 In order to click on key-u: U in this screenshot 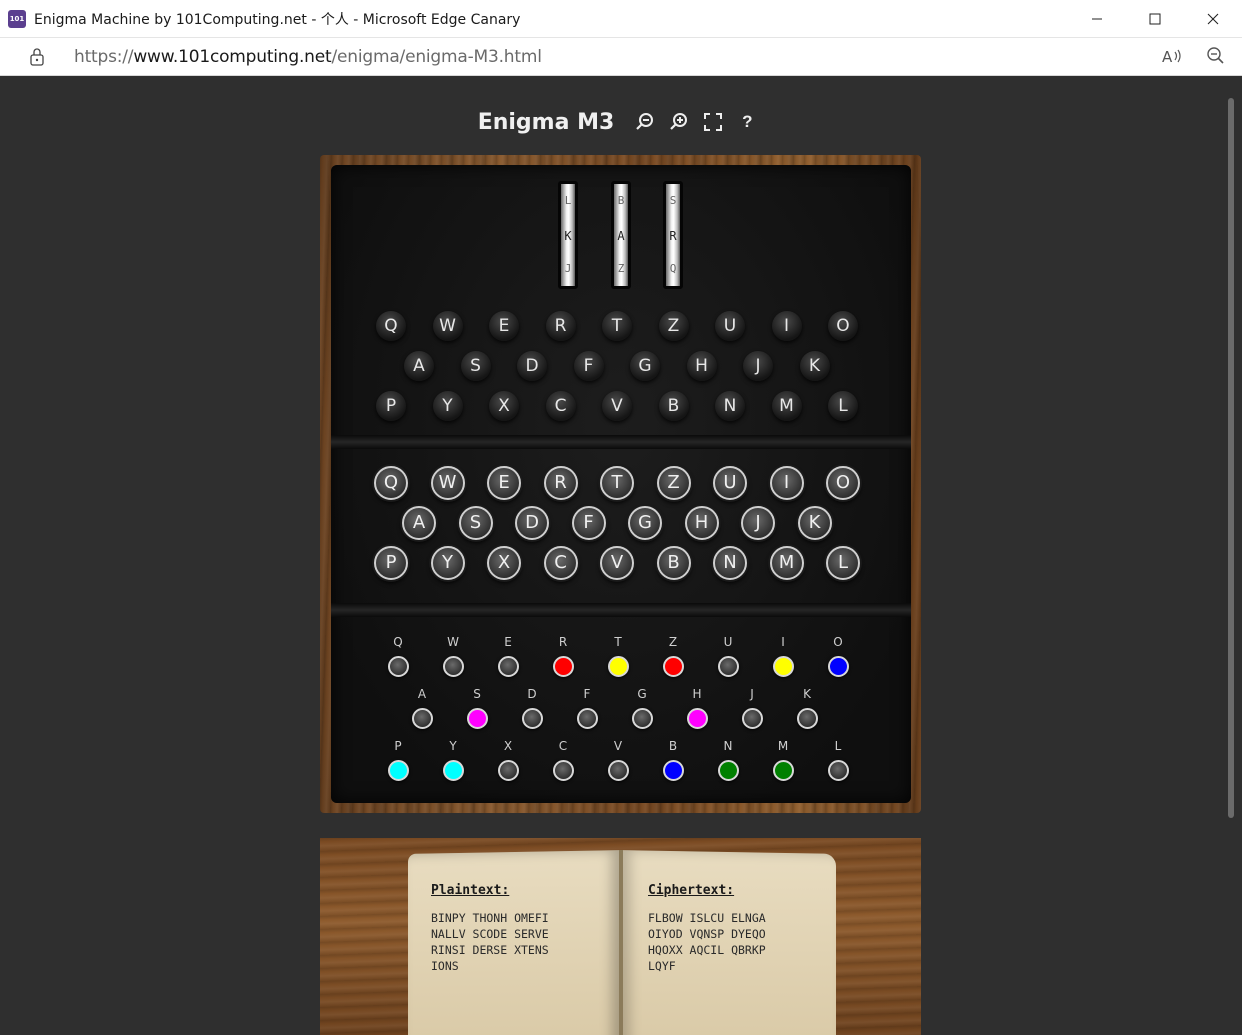, I will do `click(730, 483)`.